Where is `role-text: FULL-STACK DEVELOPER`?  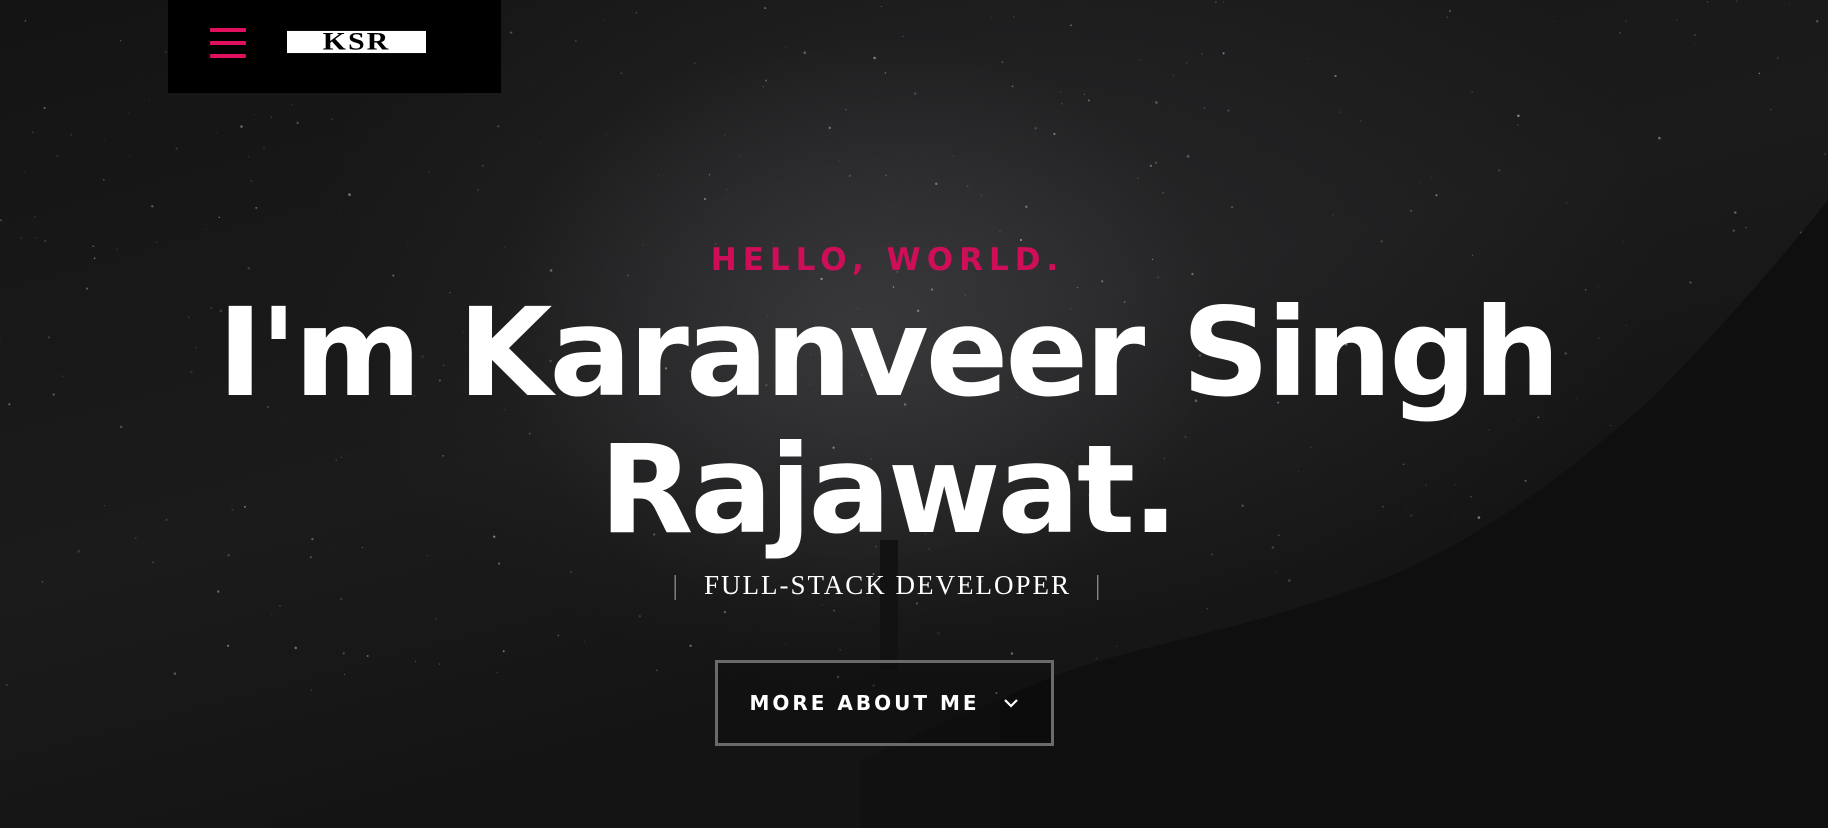 role-text: FULL-STACK DEVELOPER is located at coordinates (887, 585).